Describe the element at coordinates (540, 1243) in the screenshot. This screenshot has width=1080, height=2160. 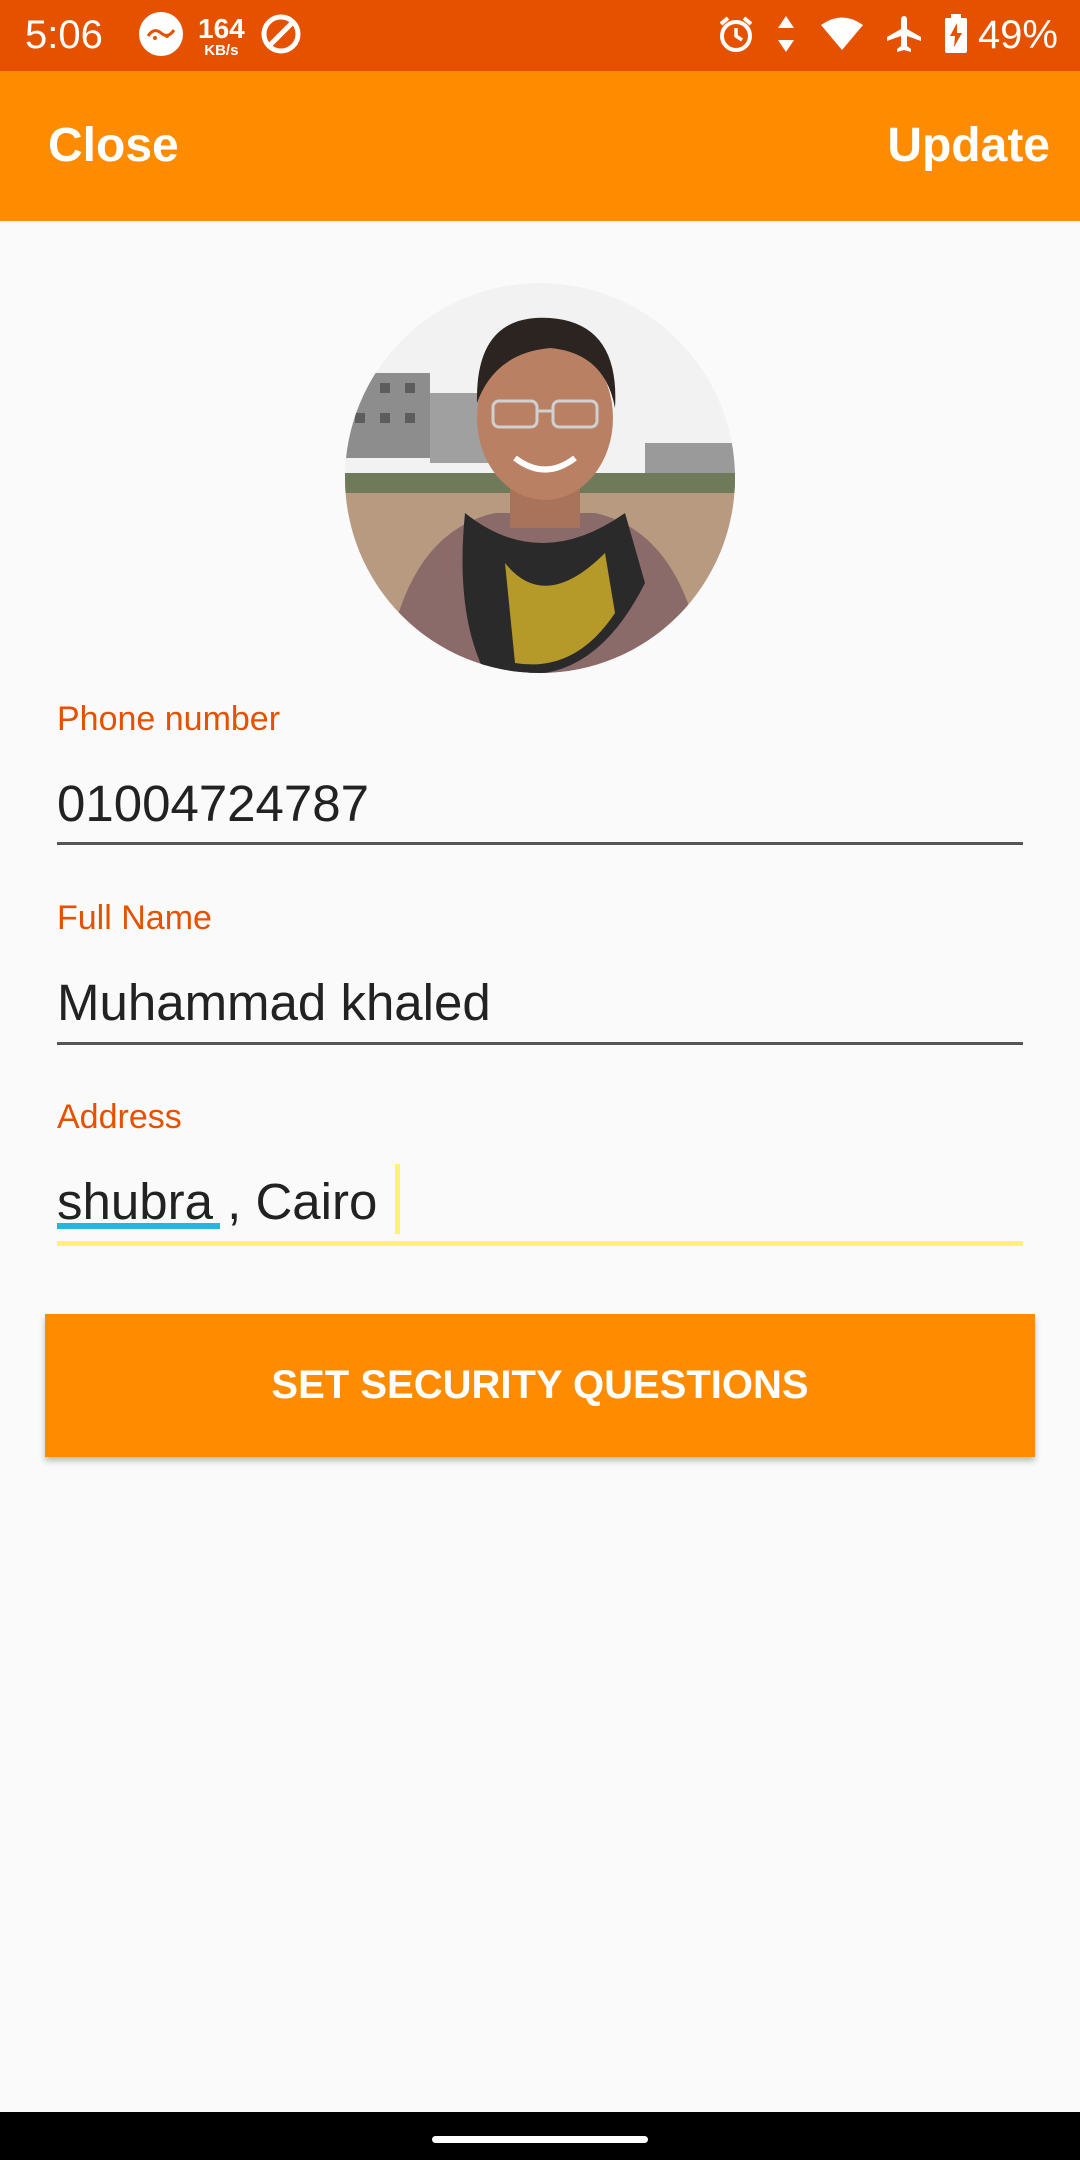
I see `address-underline` at that location.